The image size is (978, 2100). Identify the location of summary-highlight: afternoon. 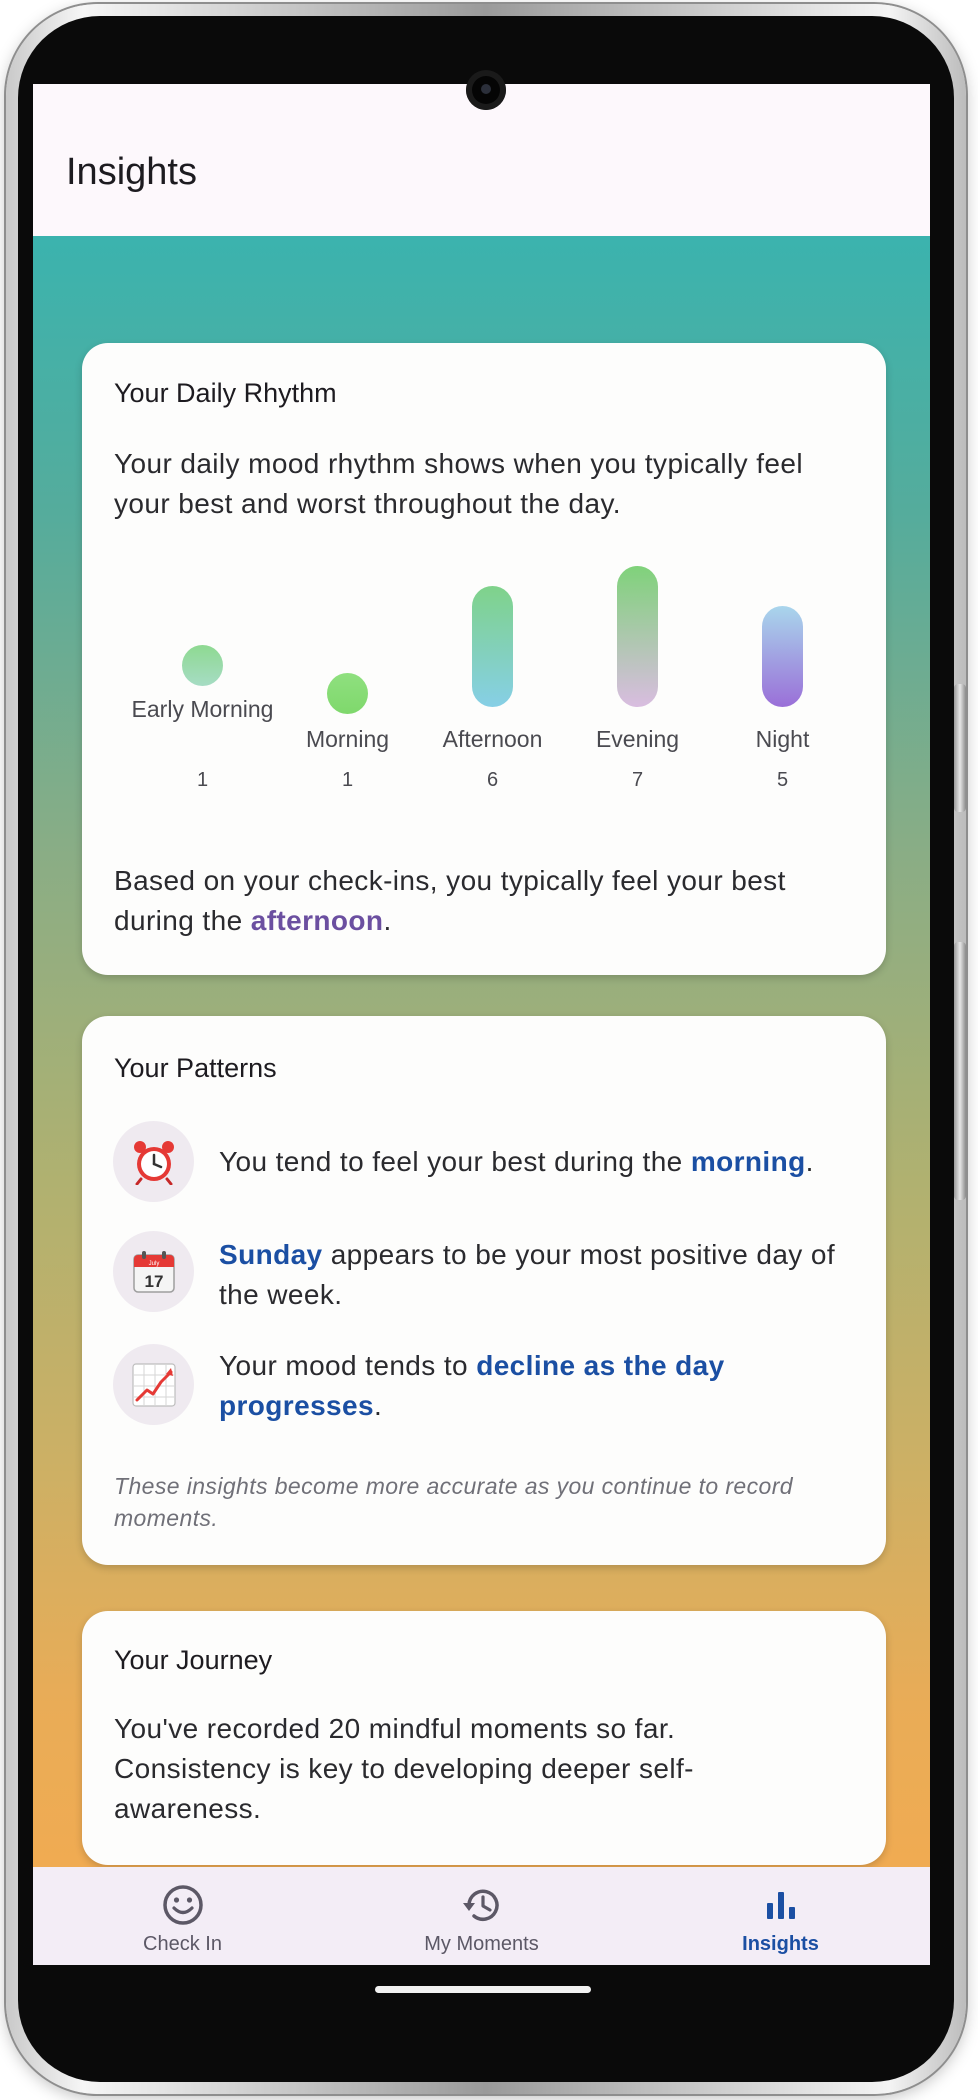
(317, 920).